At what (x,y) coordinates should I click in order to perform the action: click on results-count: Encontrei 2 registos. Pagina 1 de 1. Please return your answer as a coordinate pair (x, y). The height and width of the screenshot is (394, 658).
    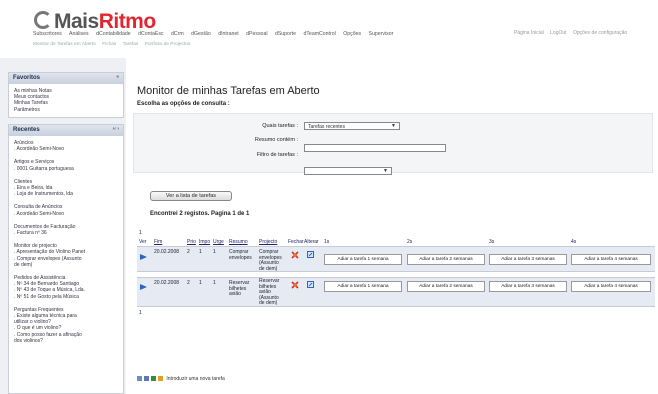
    Looking at the image, I should click on (200, 214).